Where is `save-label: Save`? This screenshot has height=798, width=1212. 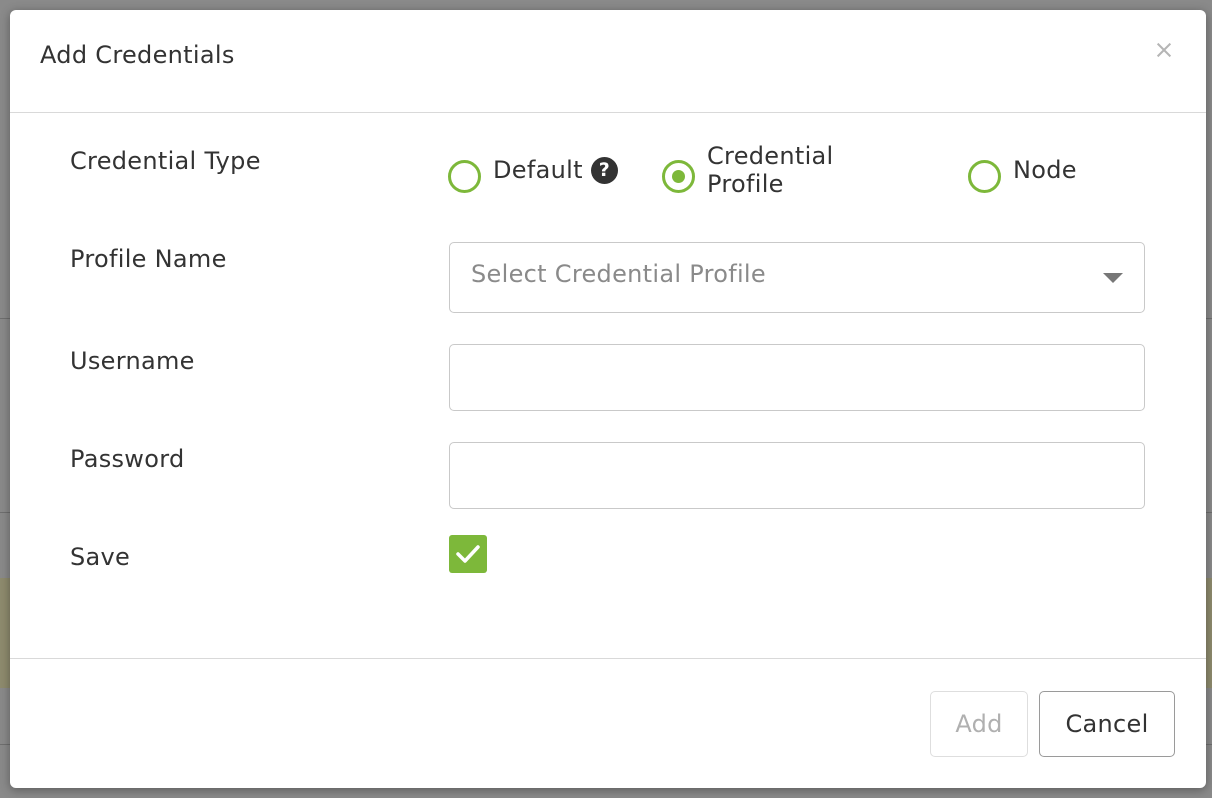 save-label: Save is located at coordinates (100, 557).